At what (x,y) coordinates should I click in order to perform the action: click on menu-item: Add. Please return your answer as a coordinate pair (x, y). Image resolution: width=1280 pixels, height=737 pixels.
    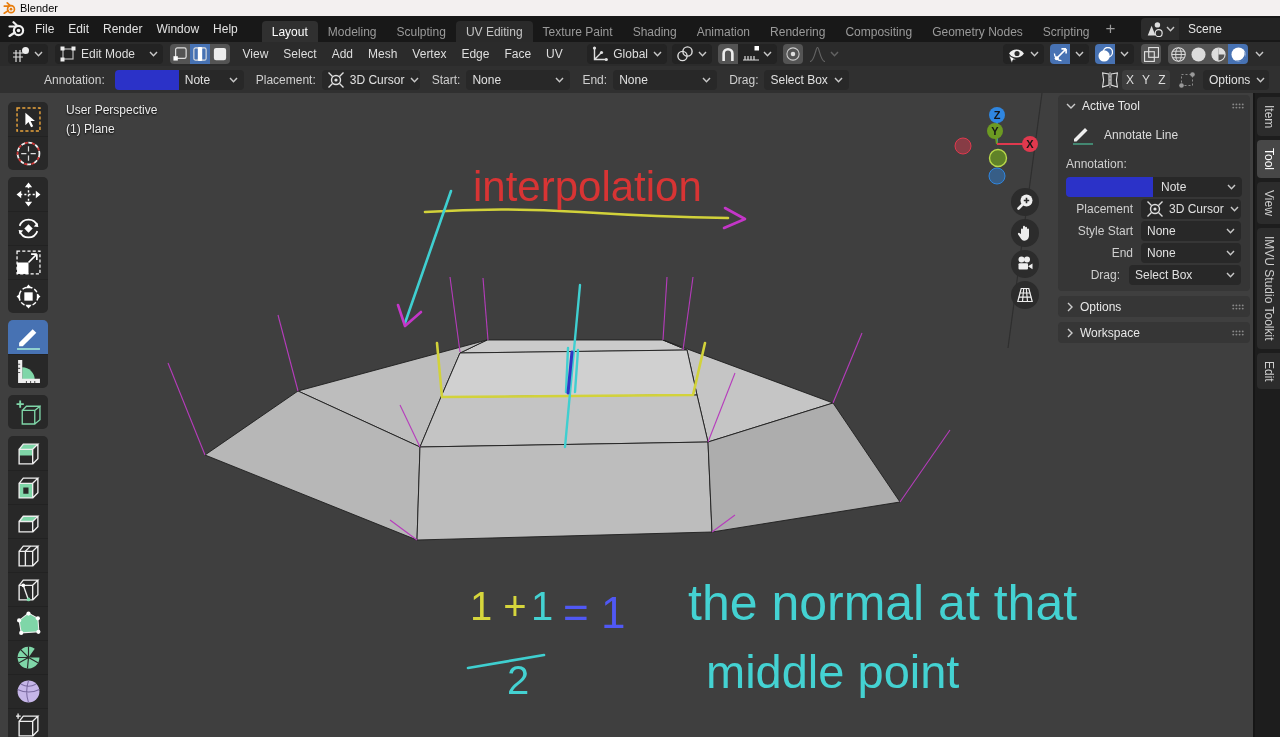
    Looking at the image, I should click on (342, 54).